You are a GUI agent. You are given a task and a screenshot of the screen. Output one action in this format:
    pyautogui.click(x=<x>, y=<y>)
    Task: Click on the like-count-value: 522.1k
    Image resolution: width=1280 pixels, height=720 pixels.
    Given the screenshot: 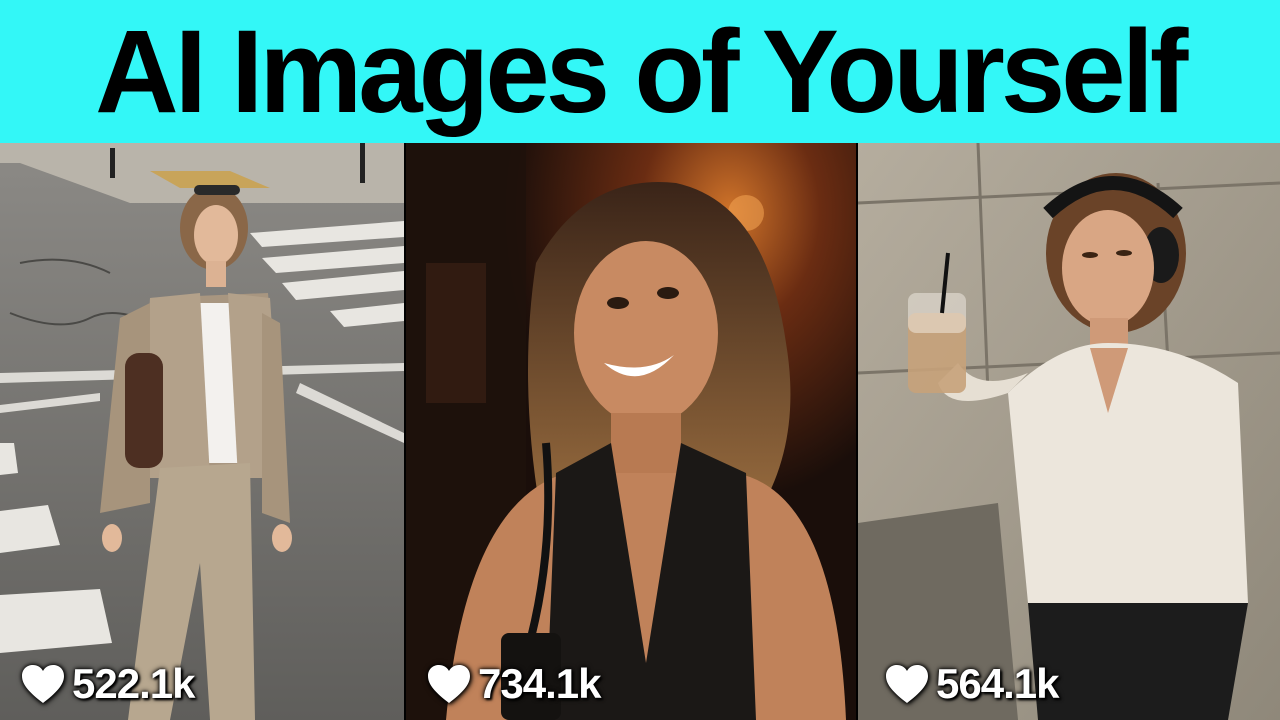 What is the action you would take?
    pyautogui.click(x=133, y=683)
    